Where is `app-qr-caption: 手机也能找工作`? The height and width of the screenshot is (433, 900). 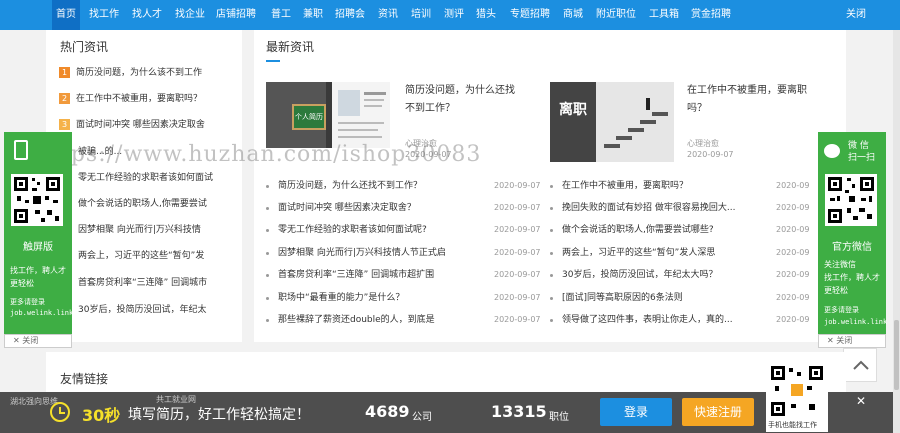 app-qr-caption: 手机也能找工作 is located at coordinates (792, 425).